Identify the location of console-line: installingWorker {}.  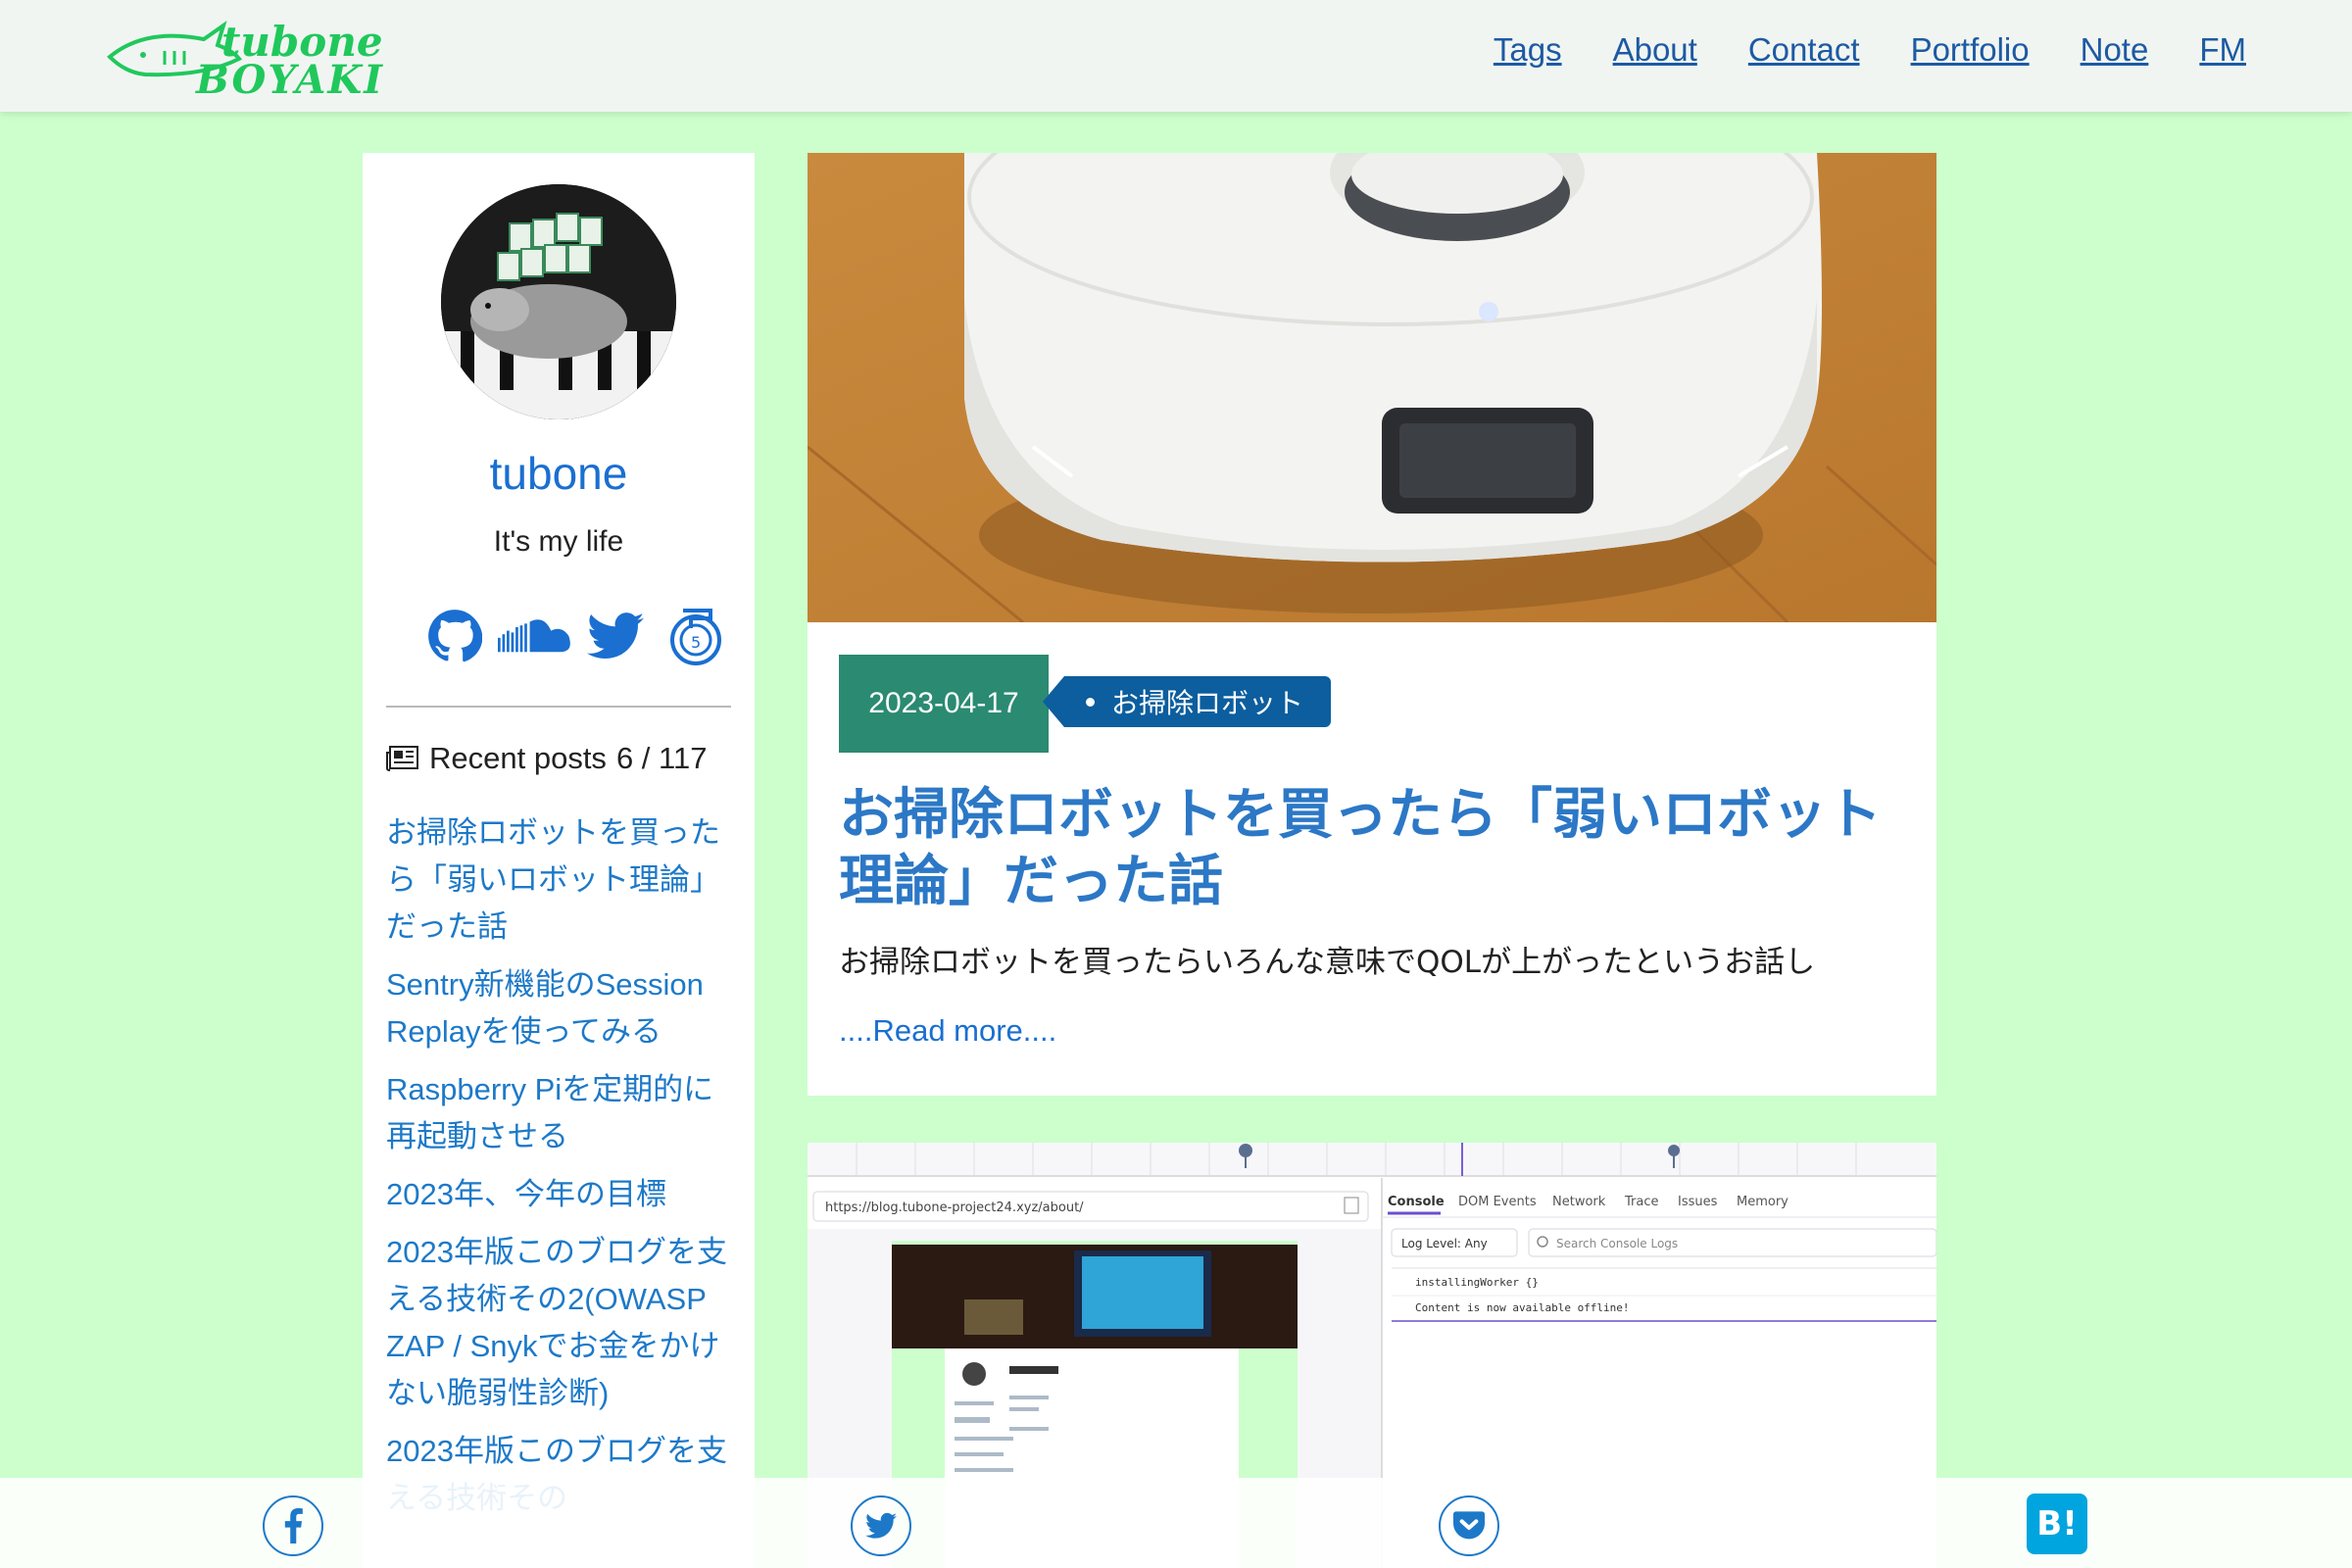
(1477, 1282).